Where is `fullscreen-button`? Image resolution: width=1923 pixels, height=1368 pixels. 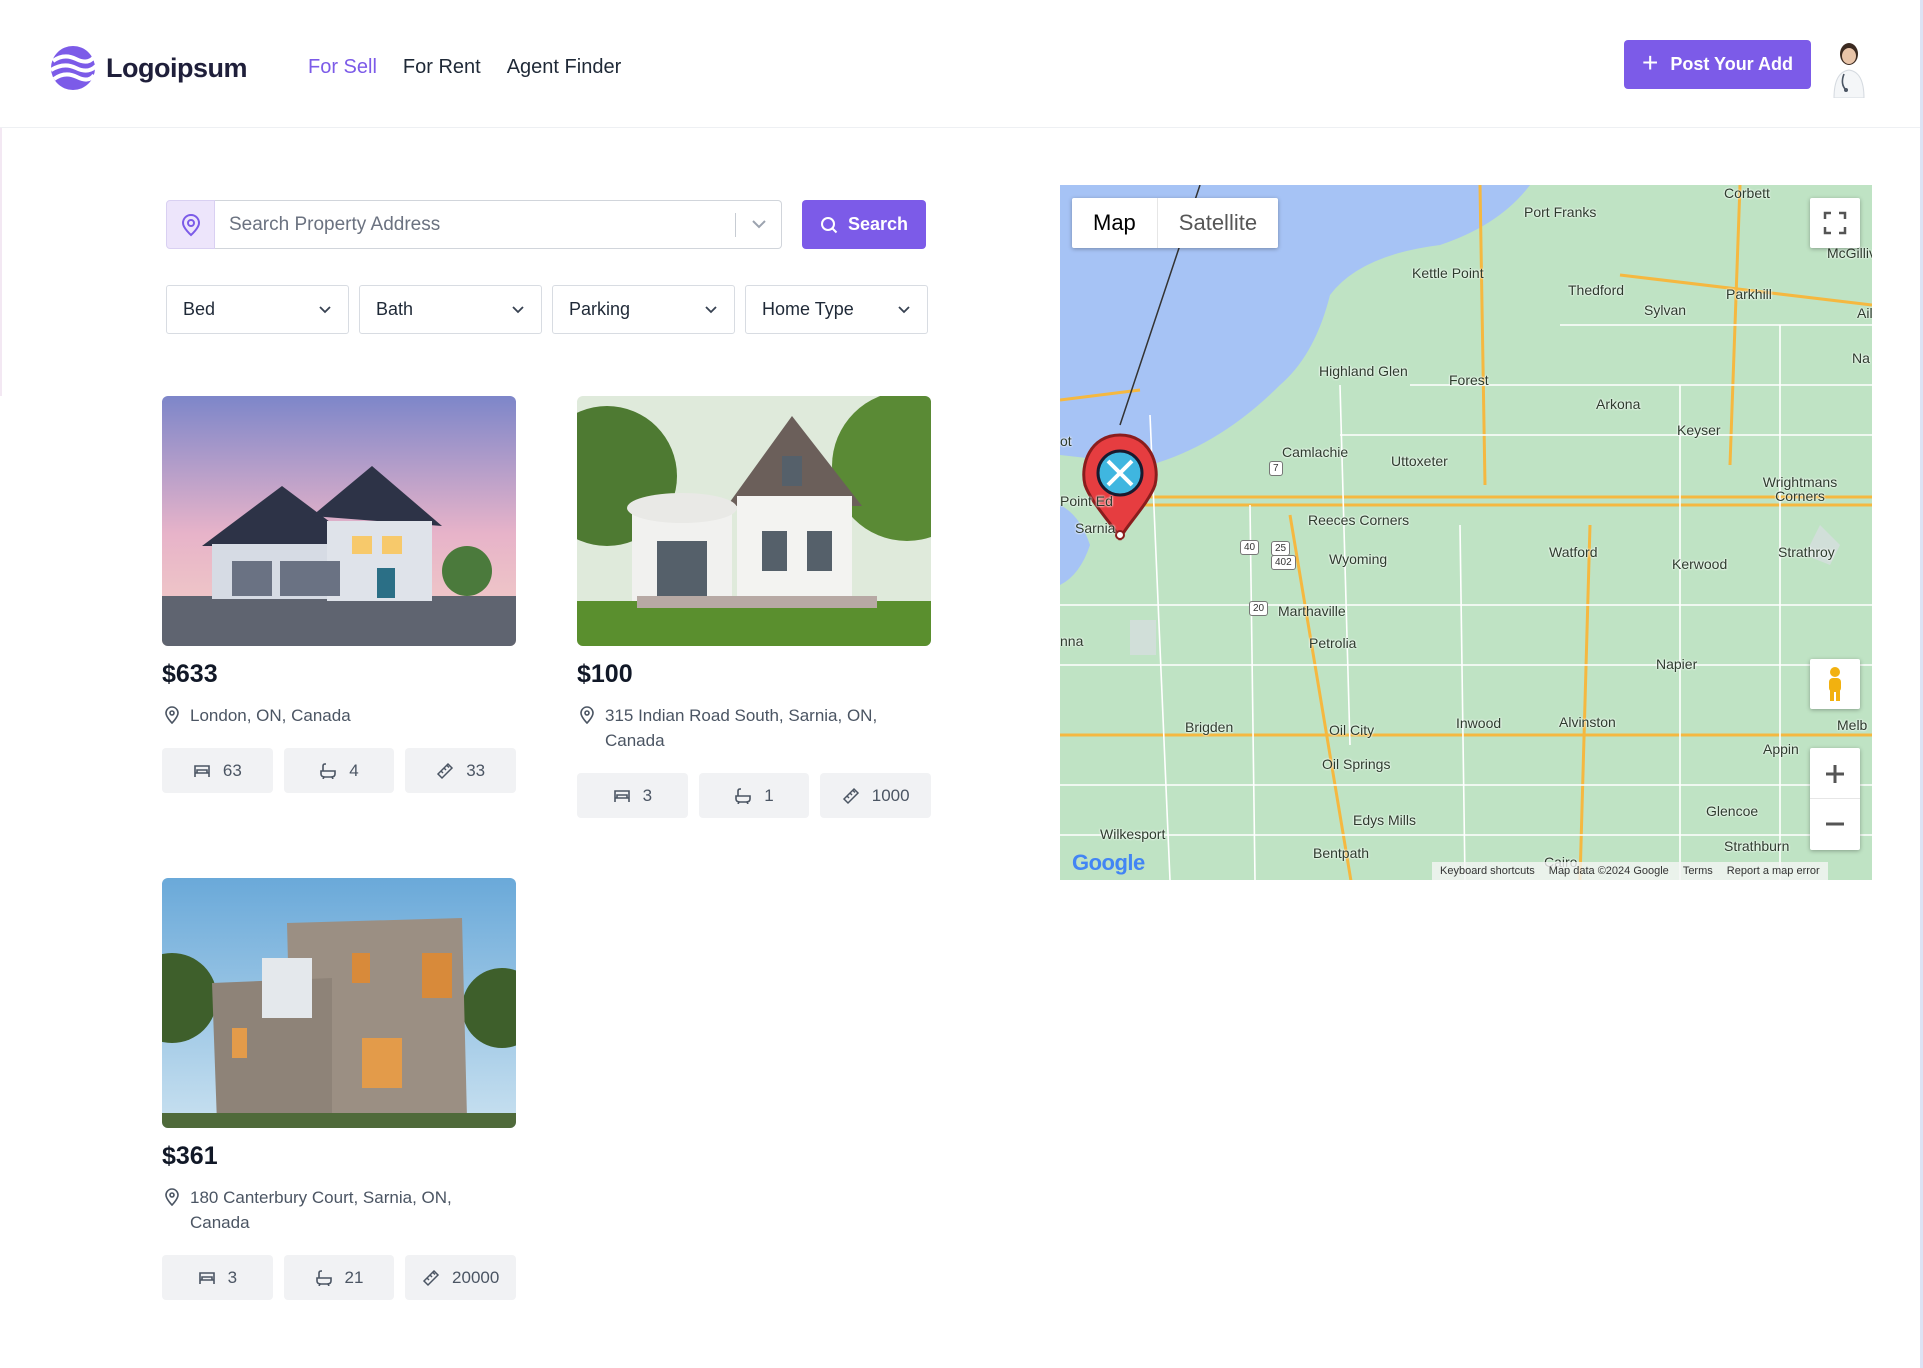 fullscreen-button is located at coordinates (1835, 223).